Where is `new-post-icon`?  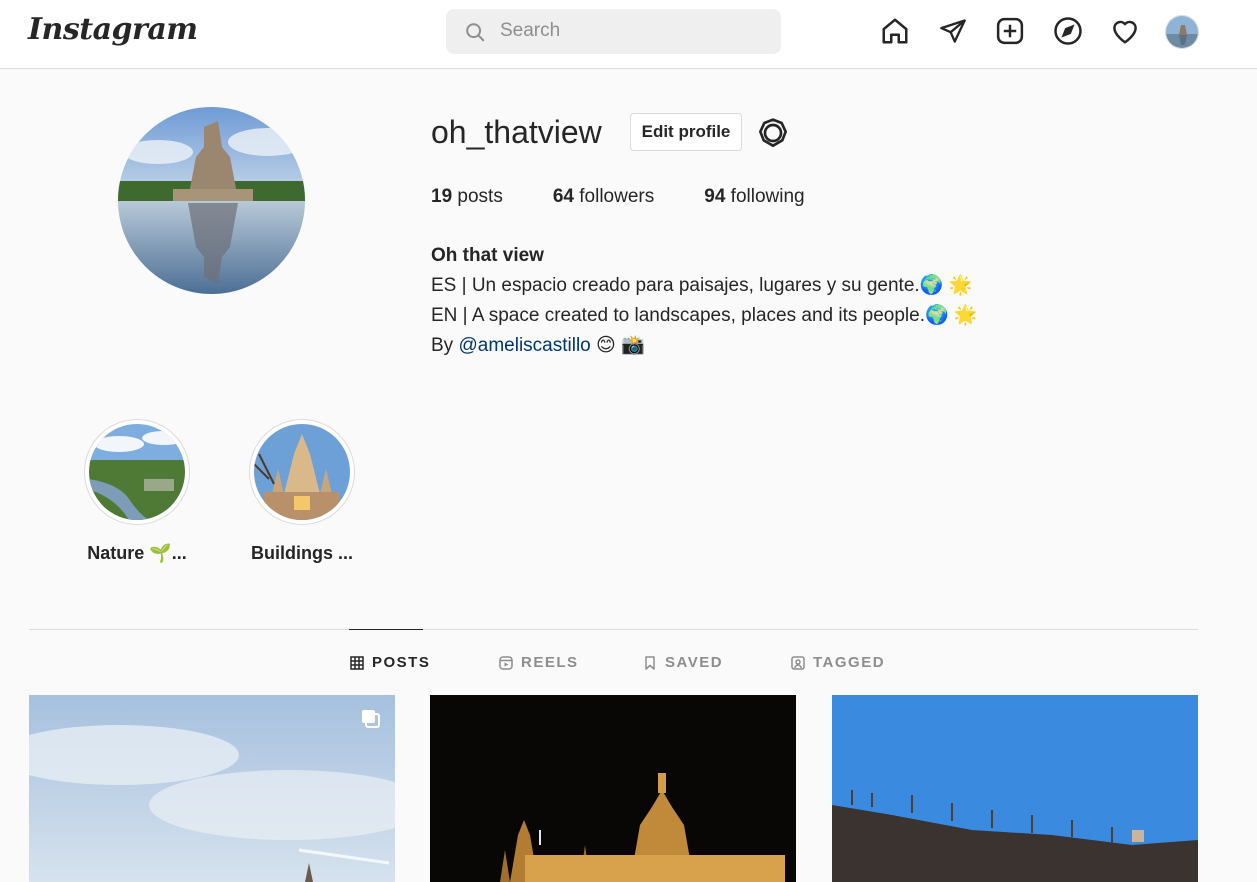 new-post-icon is located at coordinates (1010, 31).